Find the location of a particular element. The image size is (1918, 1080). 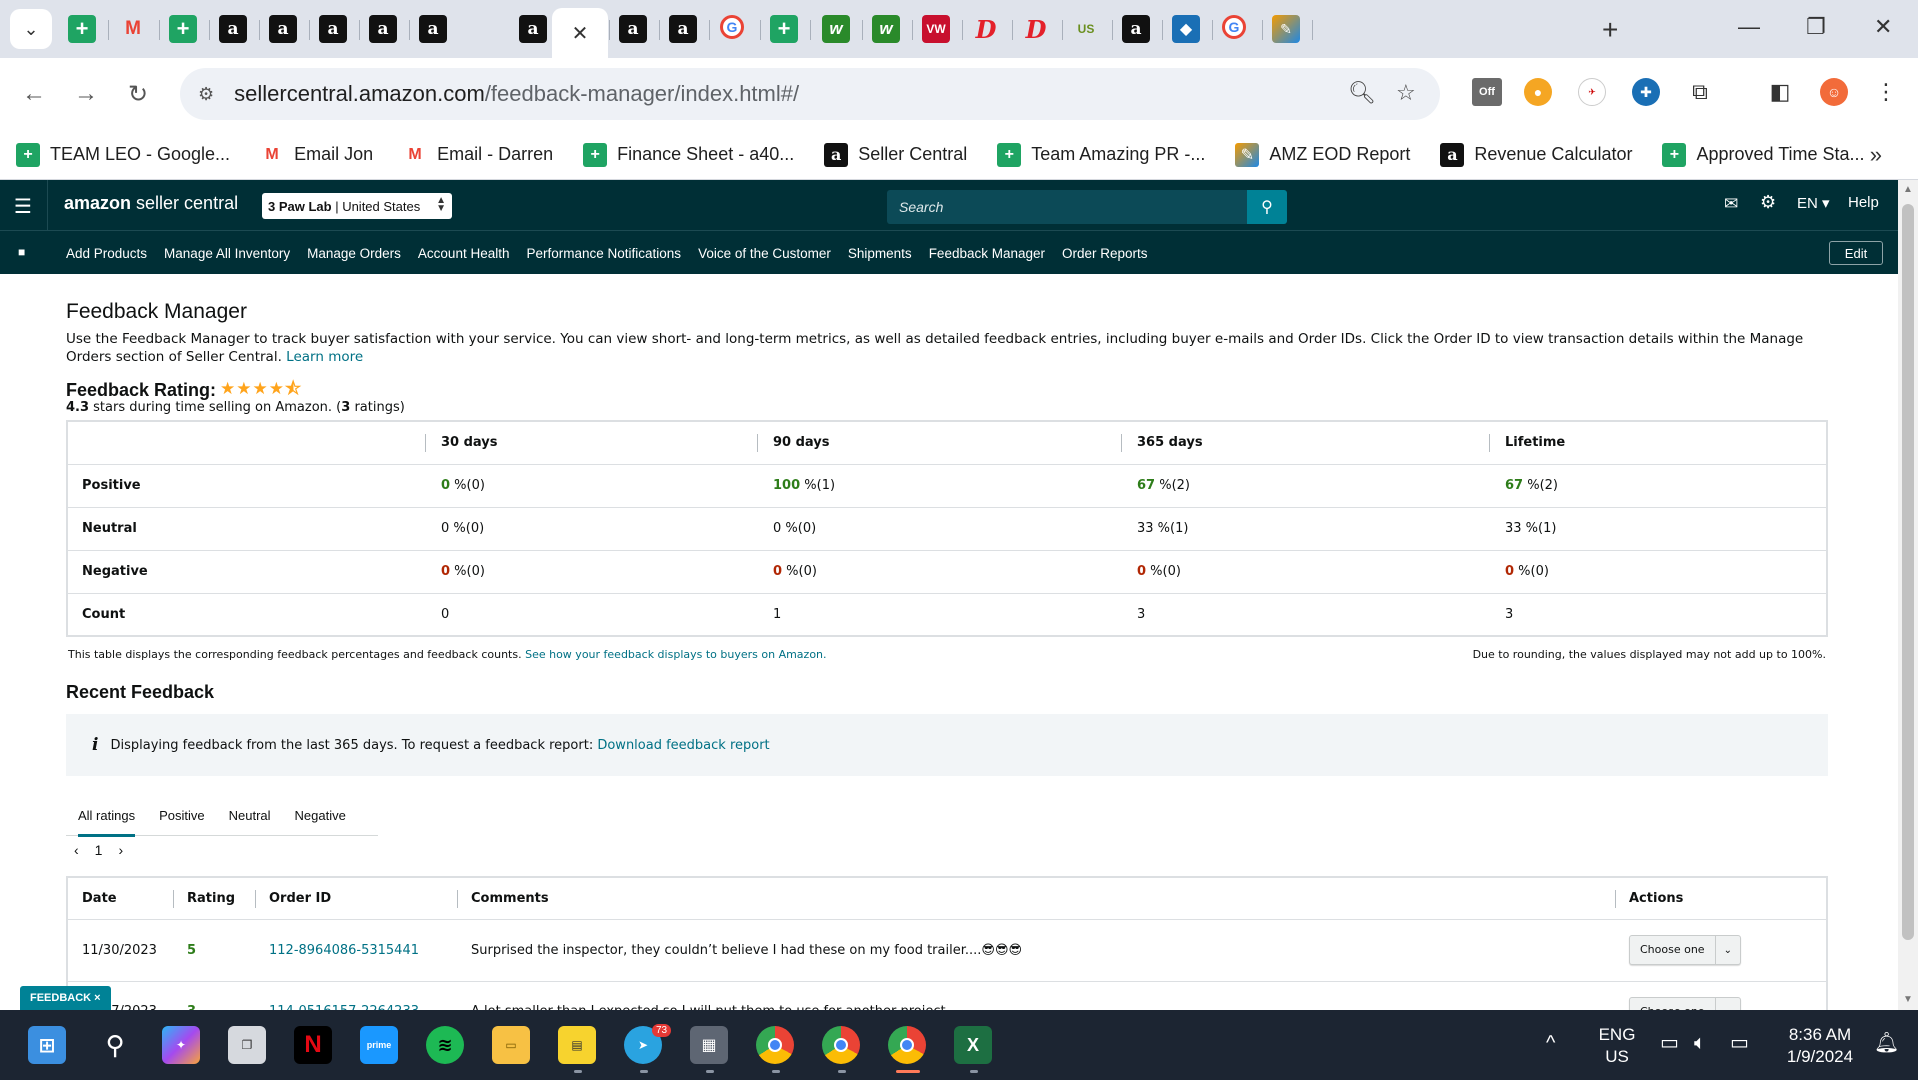

zoom-icon: 🔍︎ is located at coordinates (1362, 93).